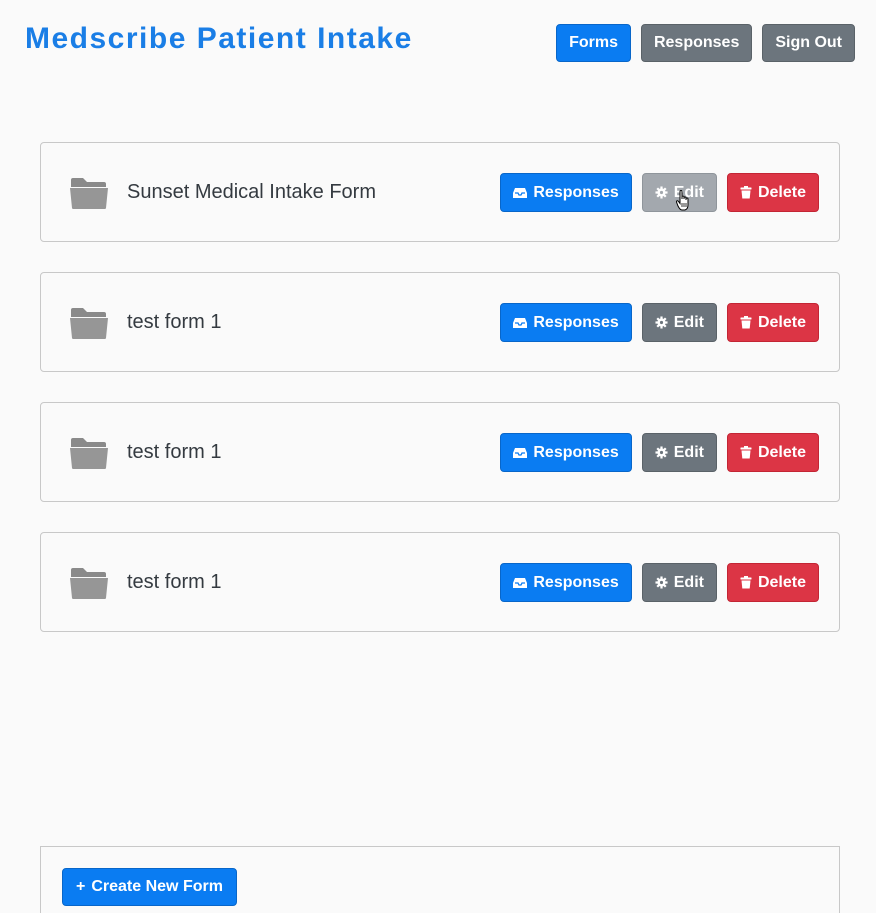  I want to click on sign-out-button: Sign Out, so click(808, 43).